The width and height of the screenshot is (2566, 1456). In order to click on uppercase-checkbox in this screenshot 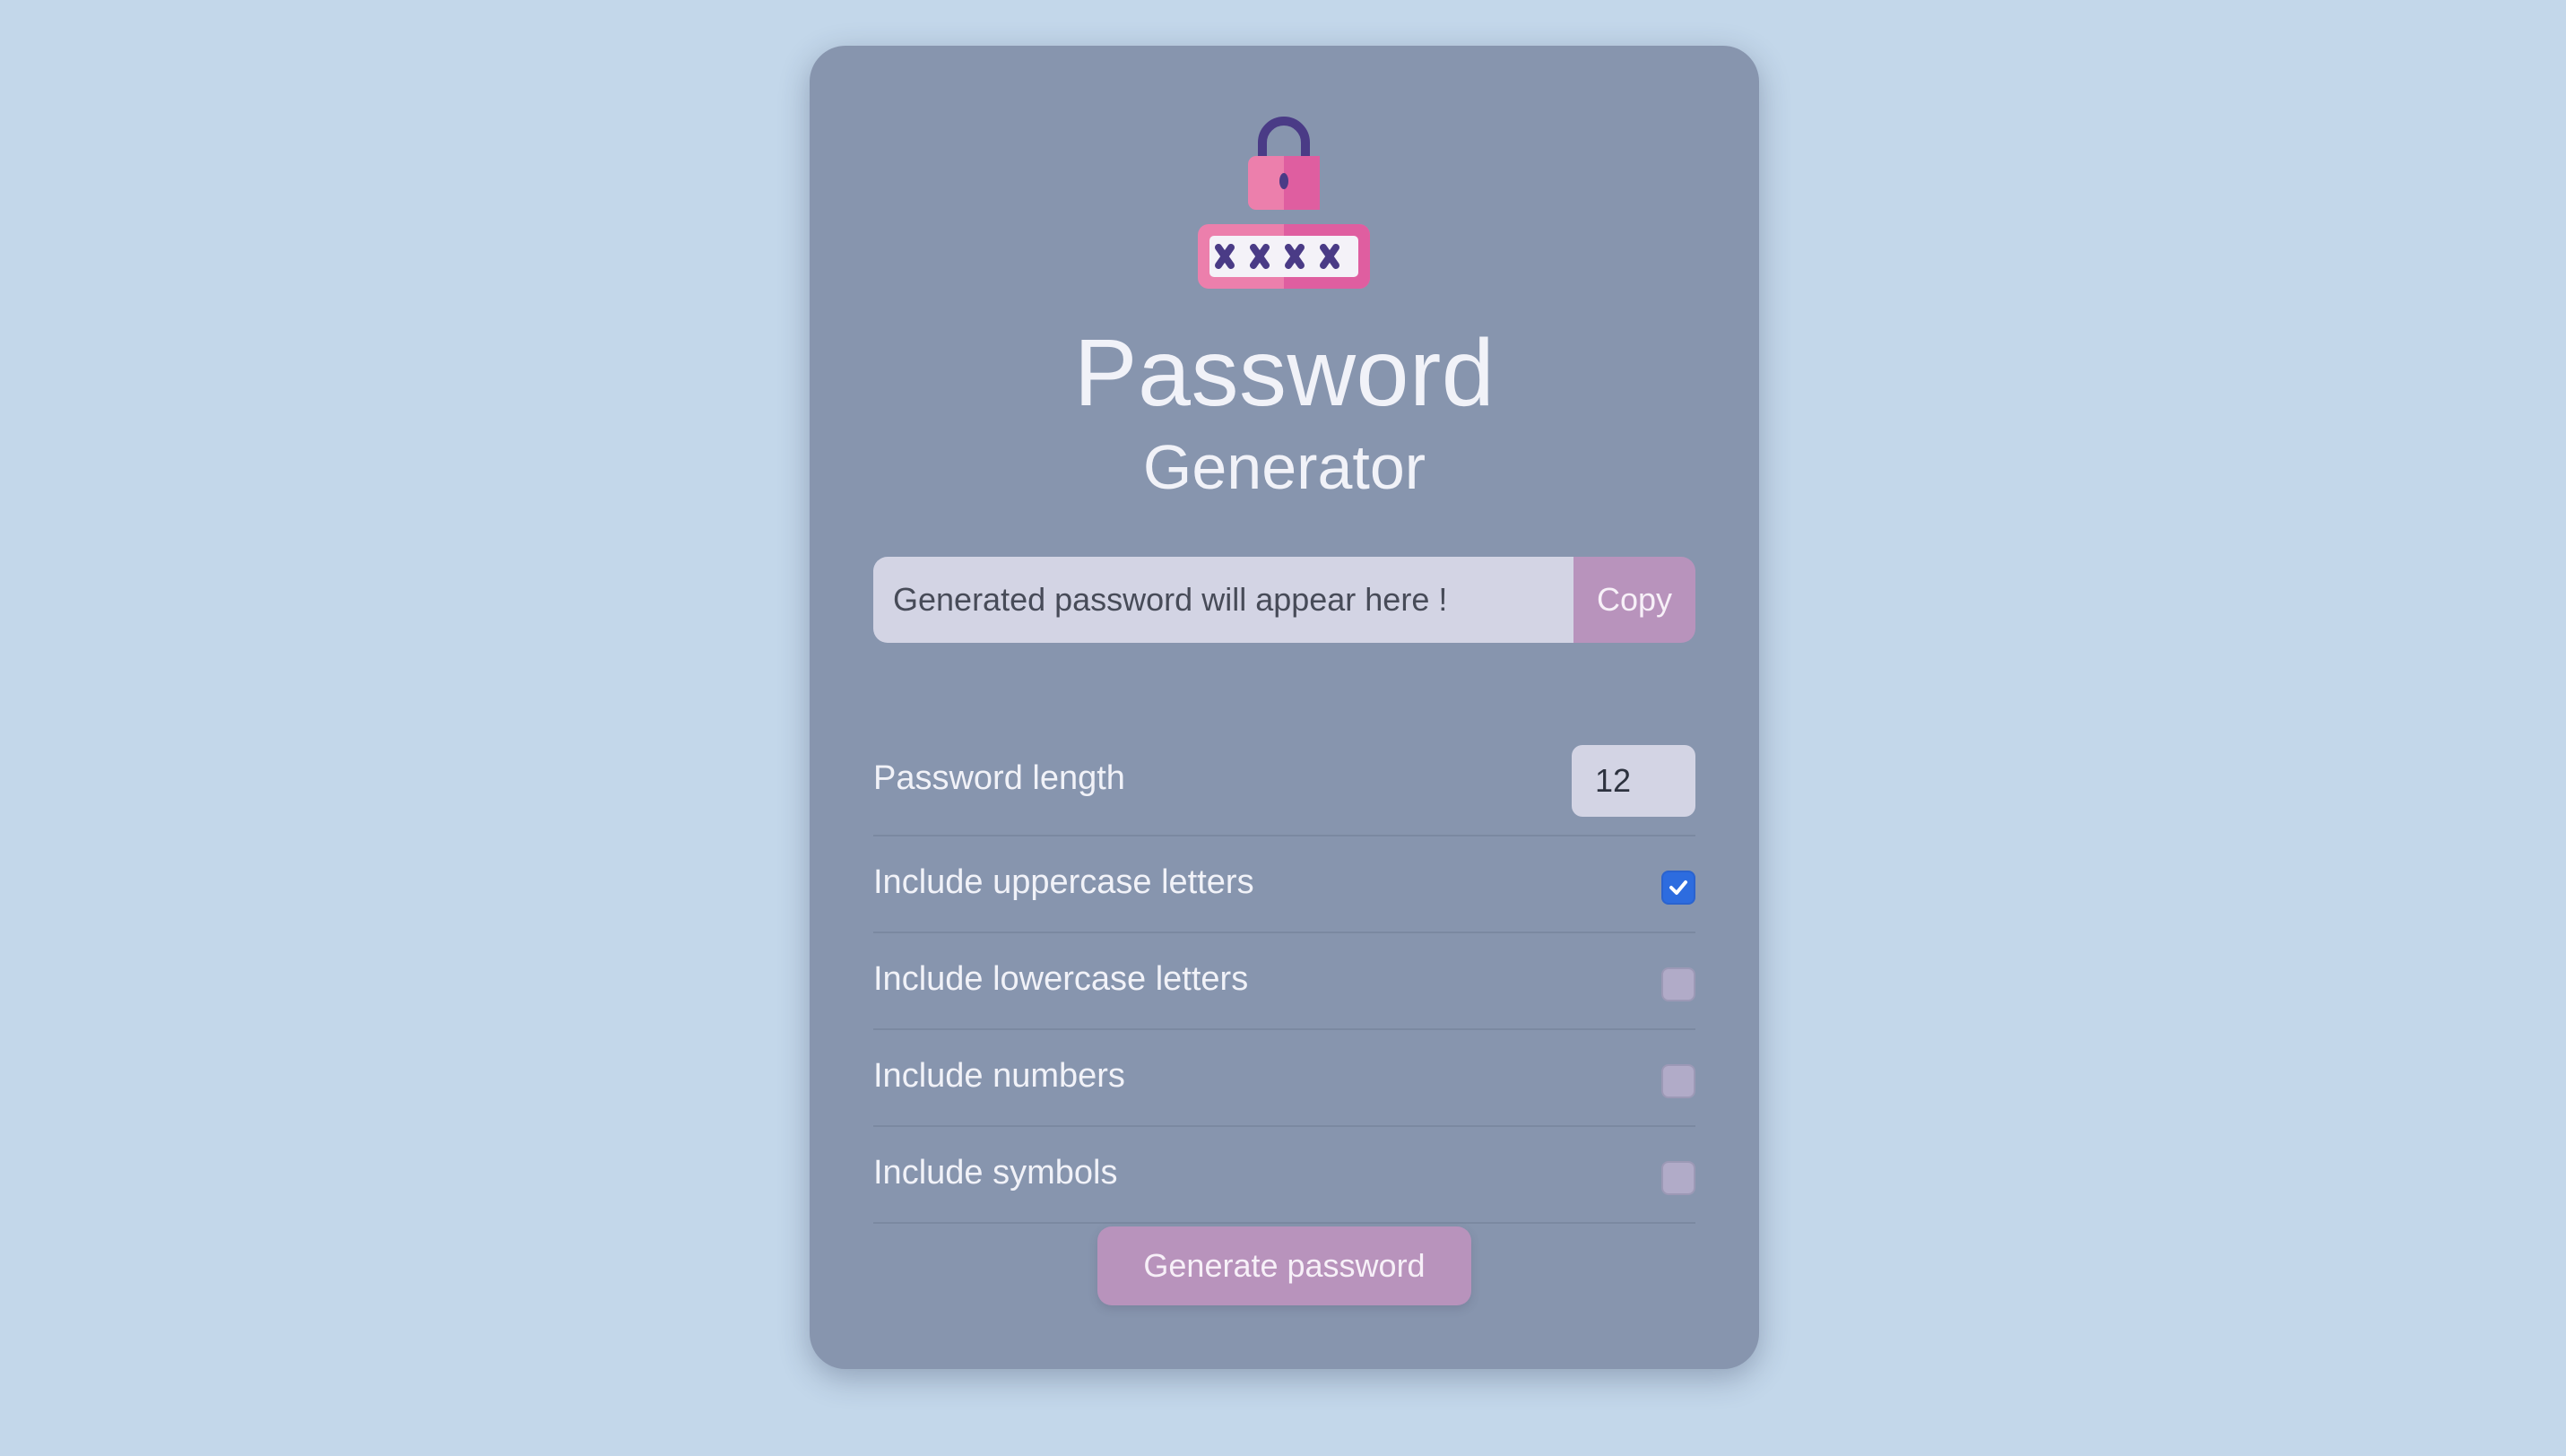, I will do `click(1678, 888)`.